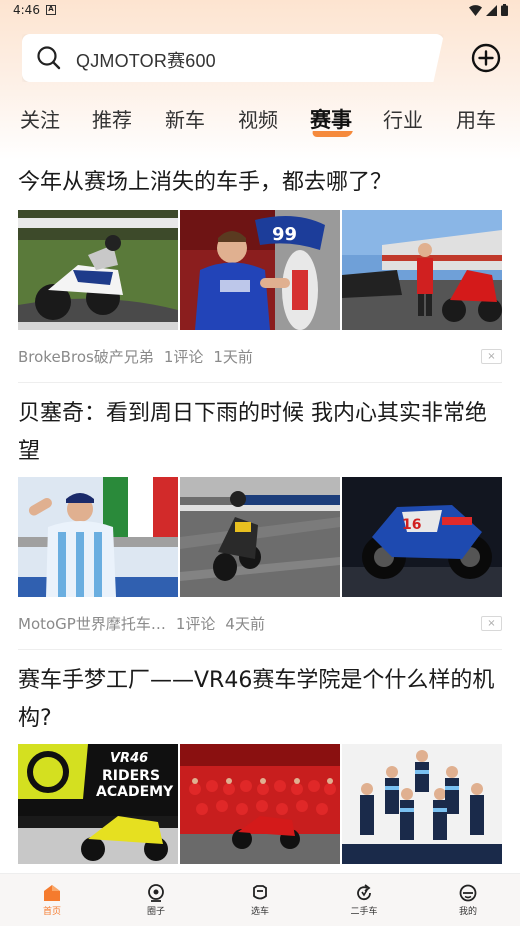 The height and width of the screenshot is (926, 520). Describe the element at coordinates (476, 118) in the screenshot. I see `tab-car-use: 用车` at that location.